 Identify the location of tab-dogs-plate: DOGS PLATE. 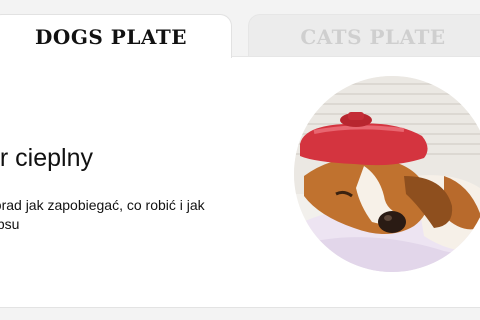
(116, 36).